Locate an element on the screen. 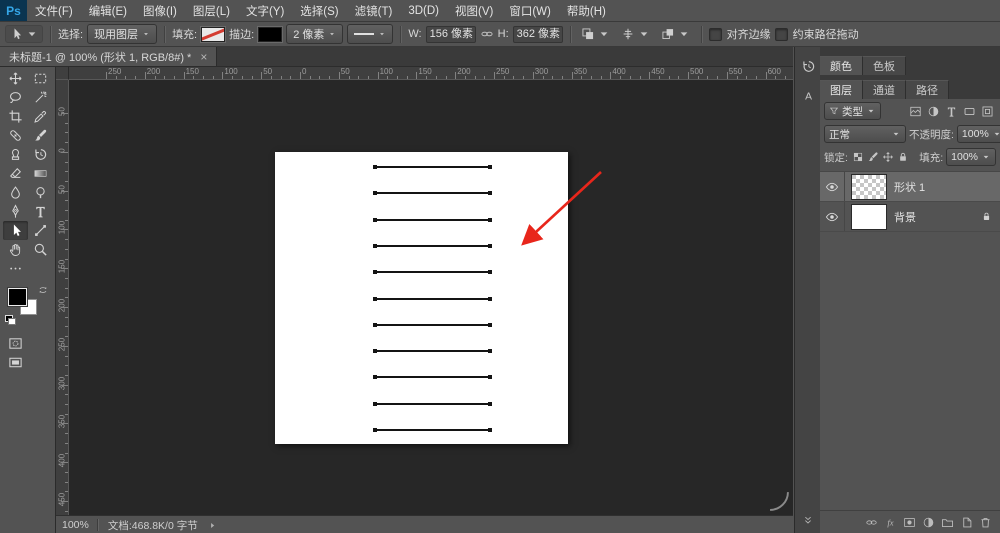  layer-row: 形状 1 is located at coordinates (910, 187).